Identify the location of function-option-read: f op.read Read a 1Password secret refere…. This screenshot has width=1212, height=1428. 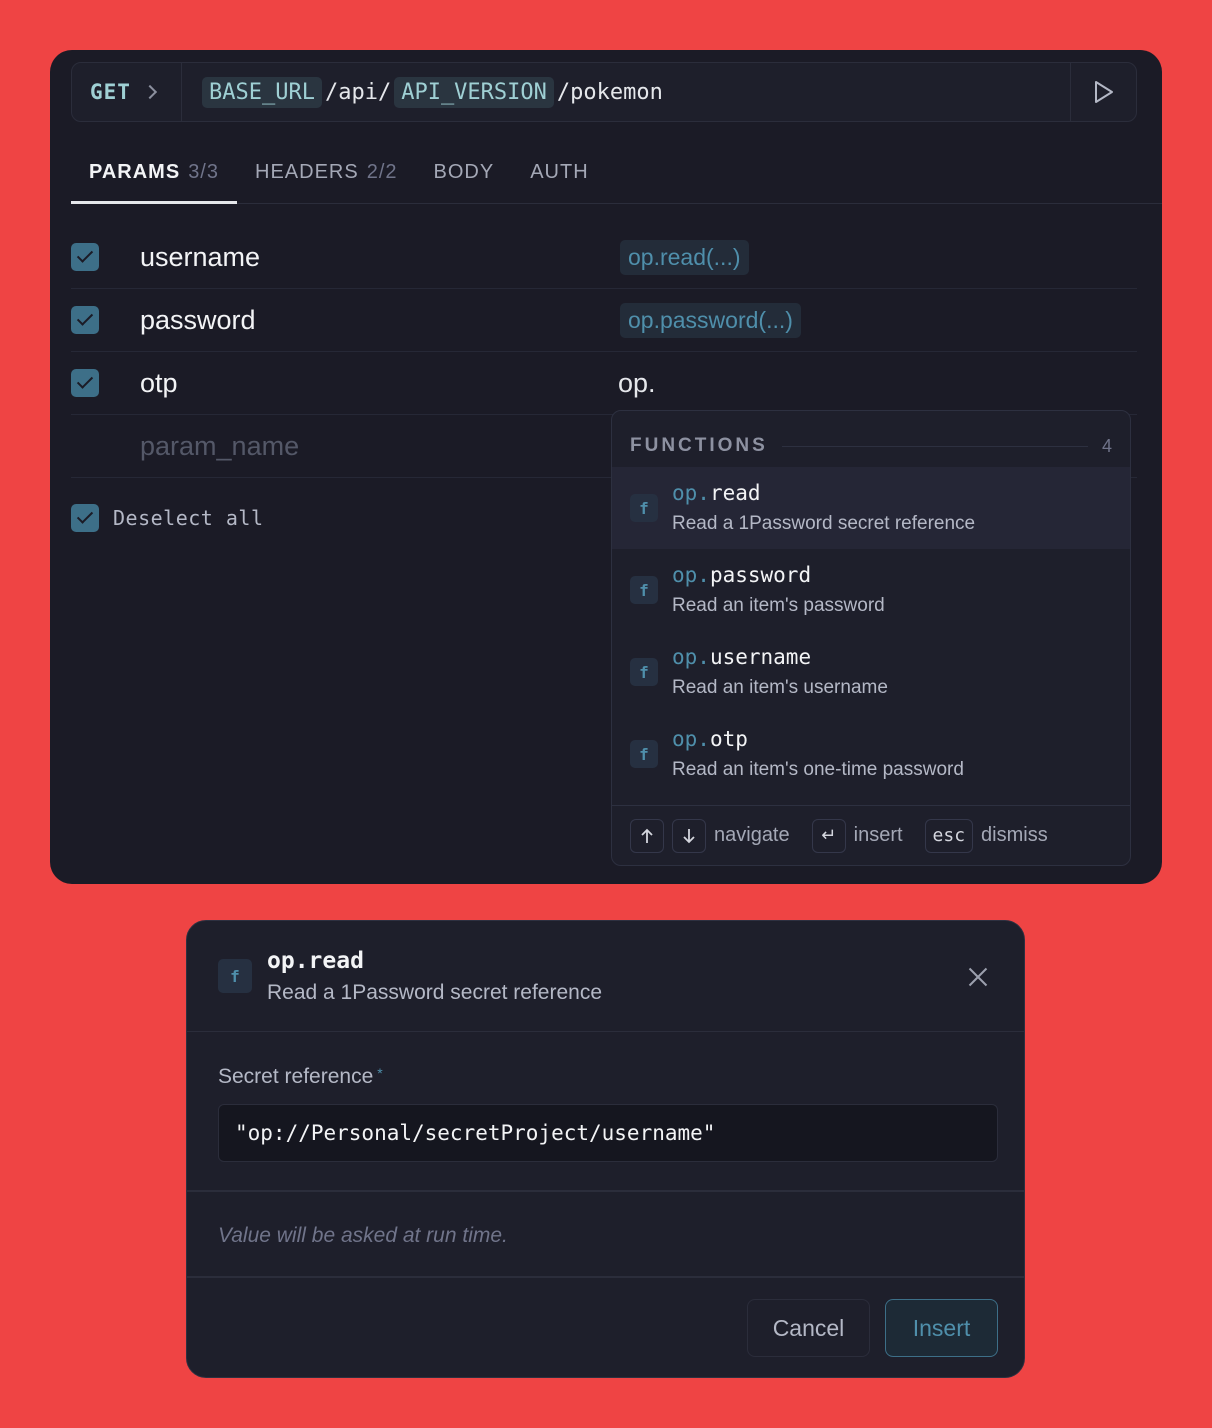
(871, 508).